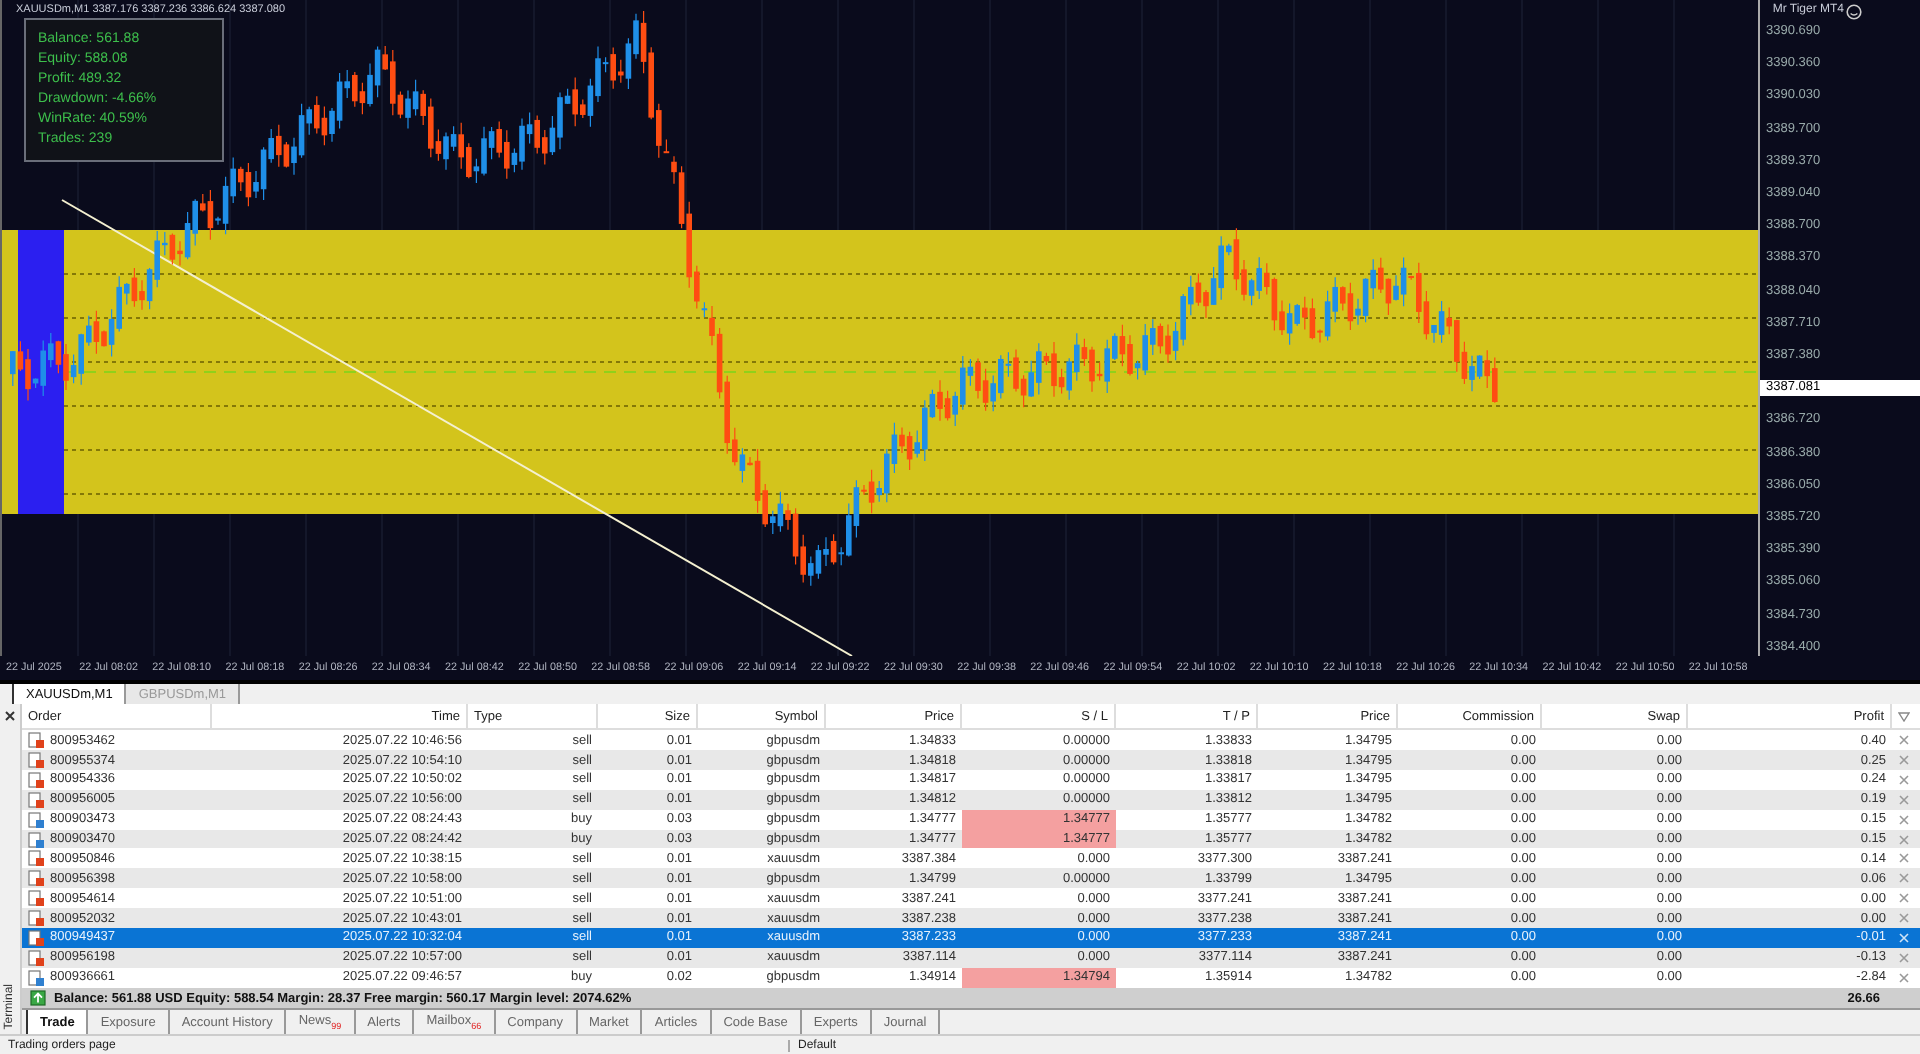  What do you see at coordinates (1854, 12) in the screenshot?
I see `smiley-icon` at bounding box center [1854, 12].